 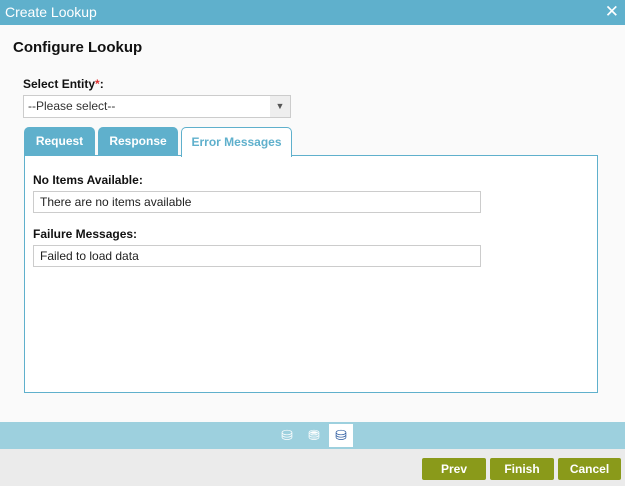 I want to click on label-text: Select Entity, so click(x=59, y=84).